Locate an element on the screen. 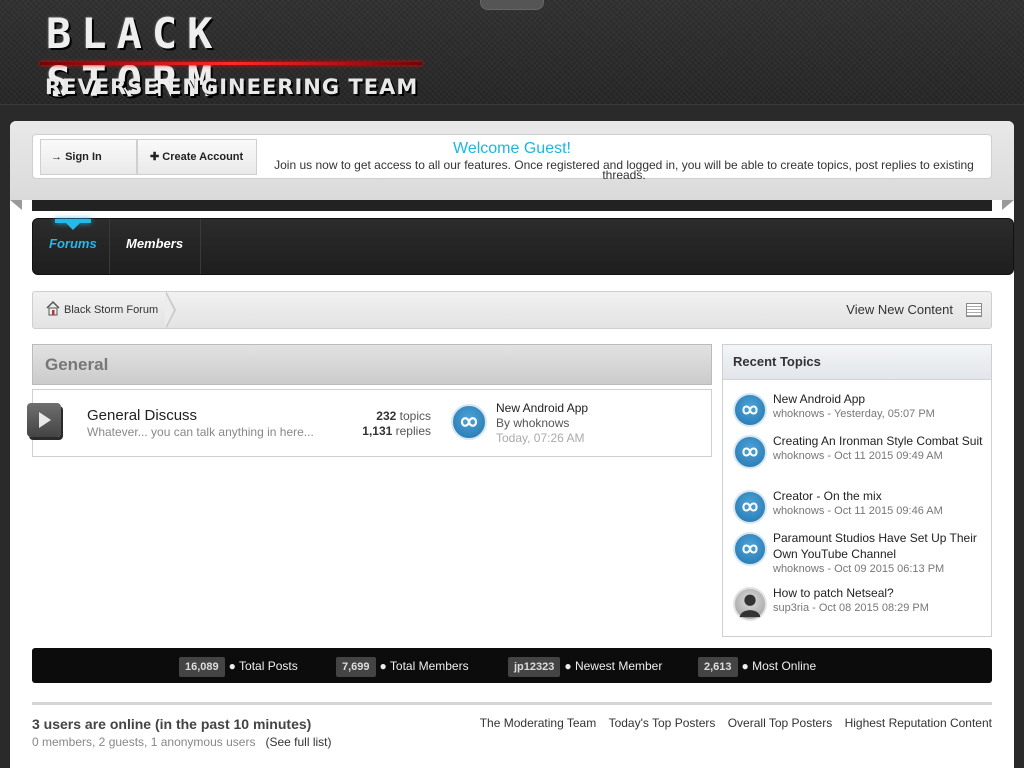 This screenshot has height=768, width=1024. primary-nav: Forums Members is located at coordinates (523, 246).